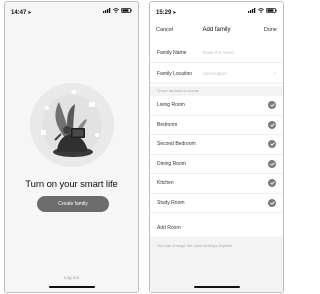 The width and height of the screenshot is (320, 294). I want to click on family-name-row: Family Name, so click(216, 53).